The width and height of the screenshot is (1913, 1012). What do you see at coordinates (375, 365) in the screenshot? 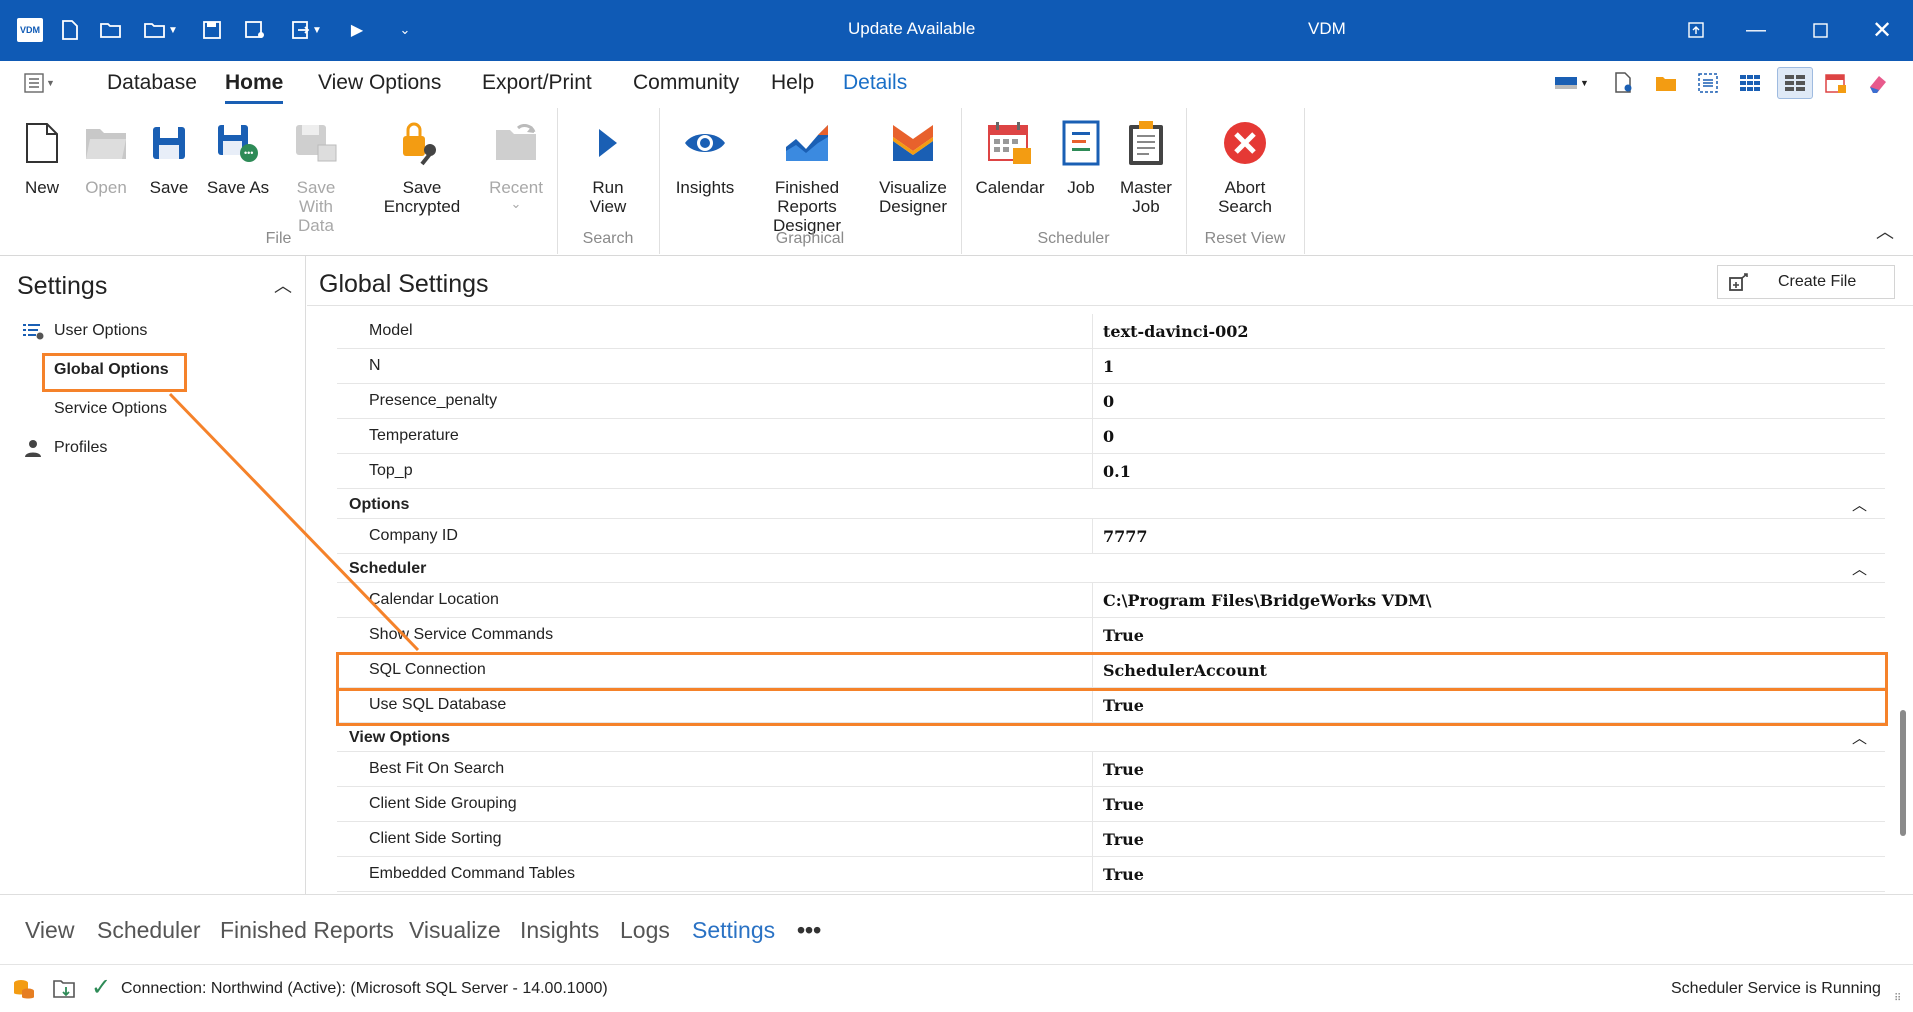
I see `property-key: N` at bounding box center [375, 365].